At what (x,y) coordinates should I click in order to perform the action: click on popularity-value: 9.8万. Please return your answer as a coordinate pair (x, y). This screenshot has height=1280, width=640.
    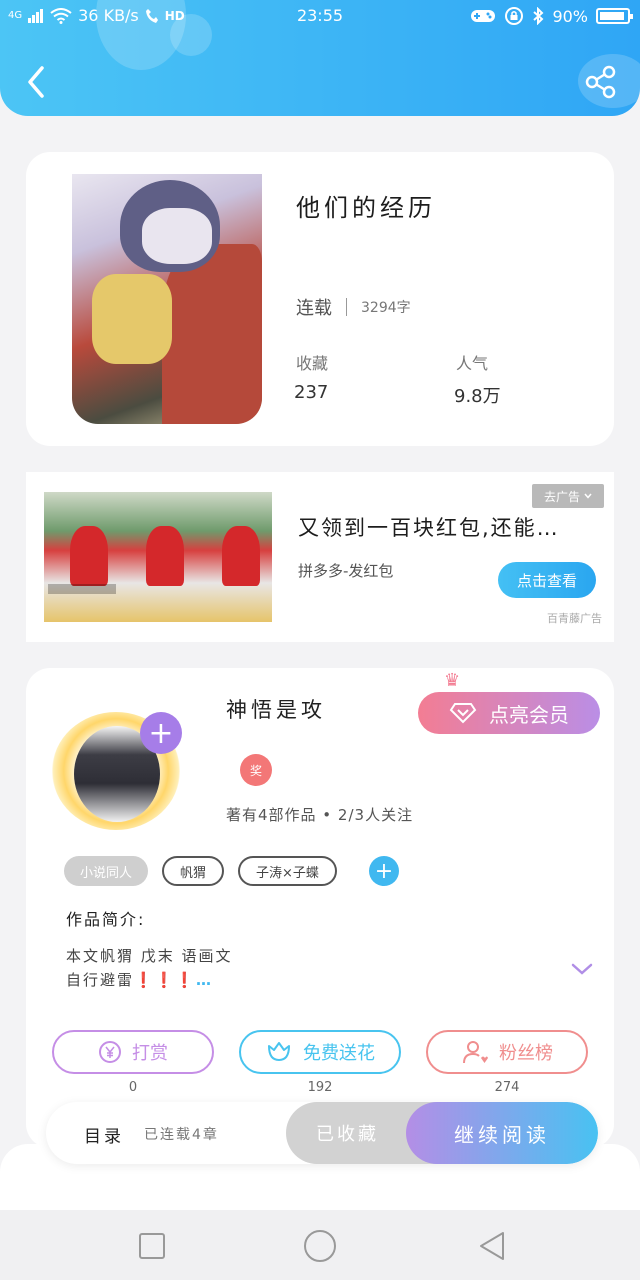
    Looking at the image, I should click on (477, 396).